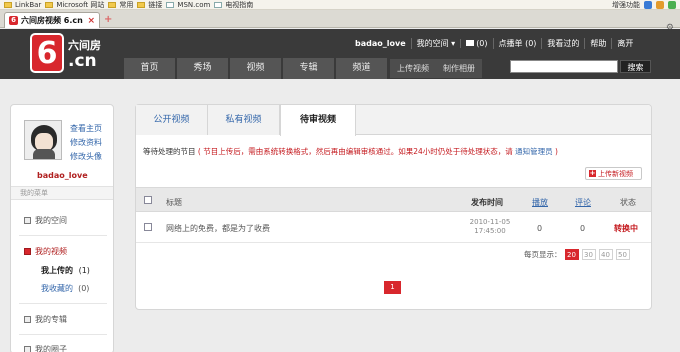  I want to click on video-icon, so click(27, 251).